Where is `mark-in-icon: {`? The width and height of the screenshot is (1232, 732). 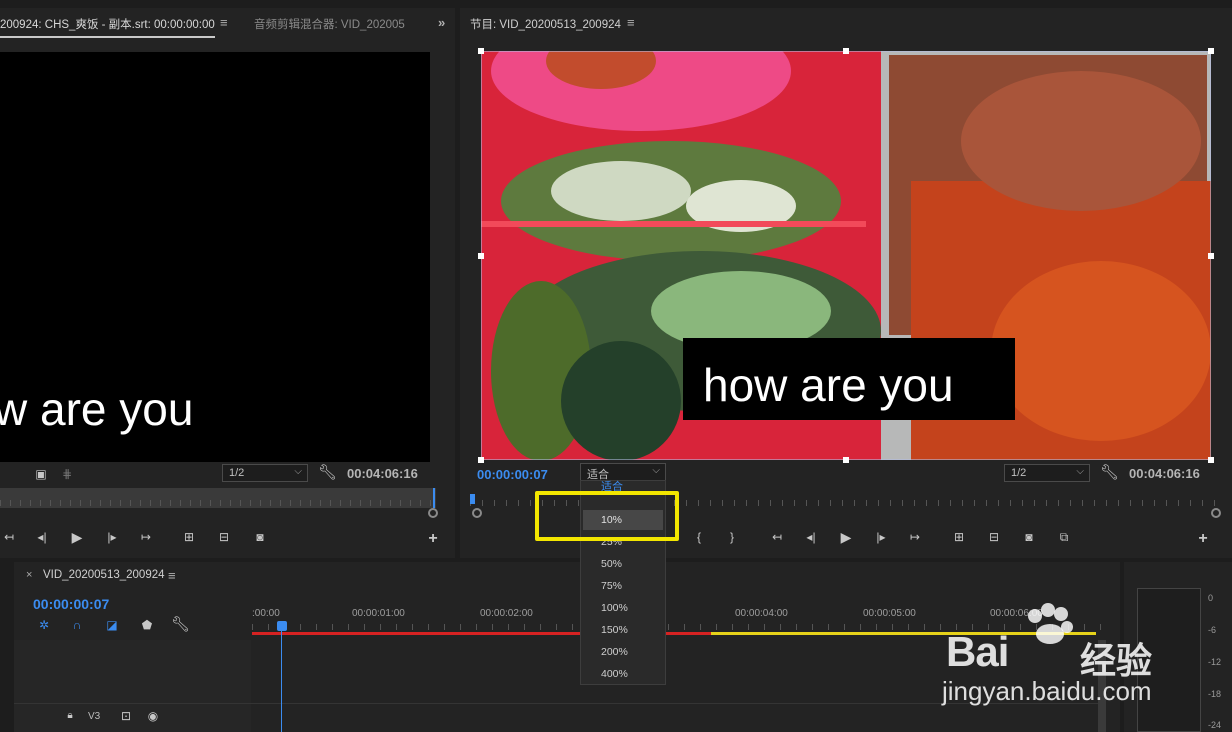
mark-in-icon: { is located at coordinates (699, 537).